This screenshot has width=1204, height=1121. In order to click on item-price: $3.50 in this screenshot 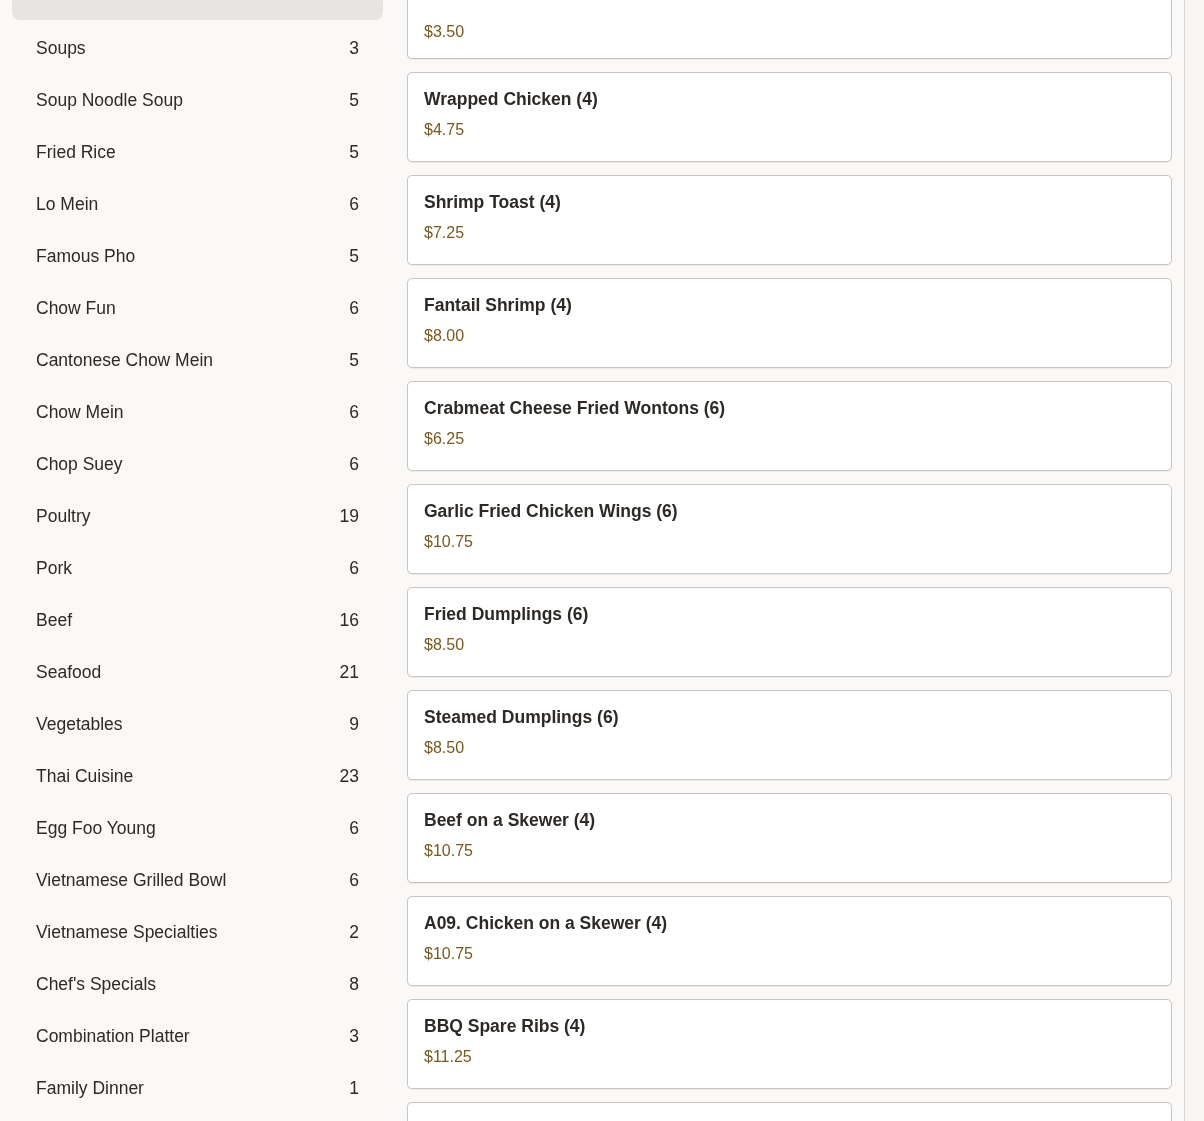, I will do `click(445, 31)`.